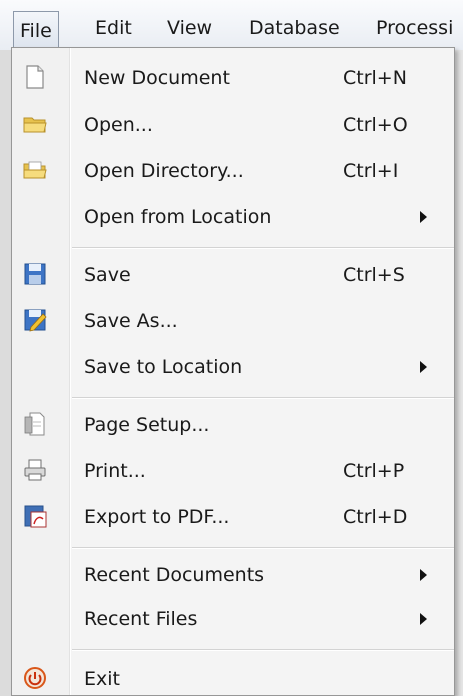 The width and height of the screenshot is (463, 696). Describe the element at coordinates (374, 471) in the screenshot. I see `shortcut-text: Ctrl+P` at that location.